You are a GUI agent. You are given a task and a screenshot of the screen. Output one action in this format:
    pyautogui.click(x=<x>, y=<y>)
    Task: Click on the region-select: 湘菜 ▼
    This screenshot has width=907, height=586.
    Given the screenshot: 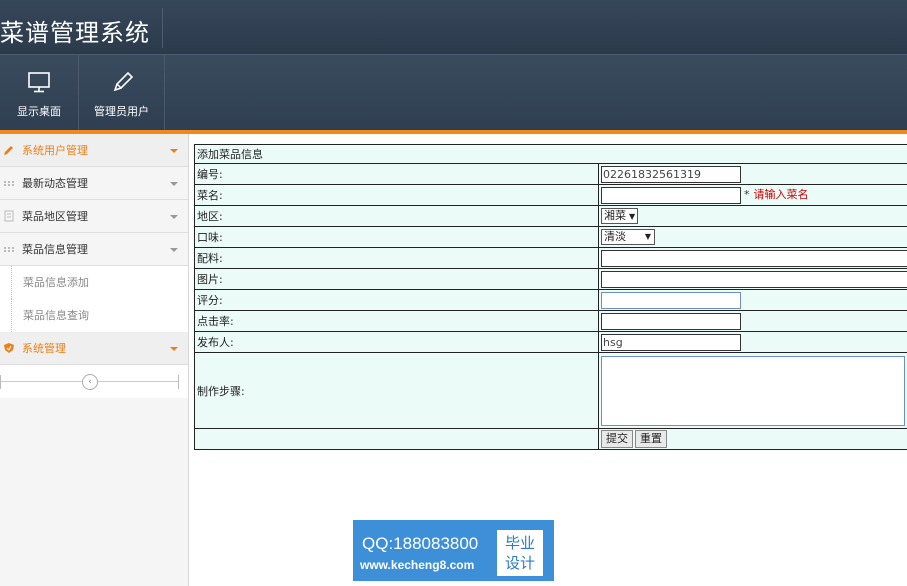 What is the action you would take?
    pyautogui.click(x=620, y=216)
    